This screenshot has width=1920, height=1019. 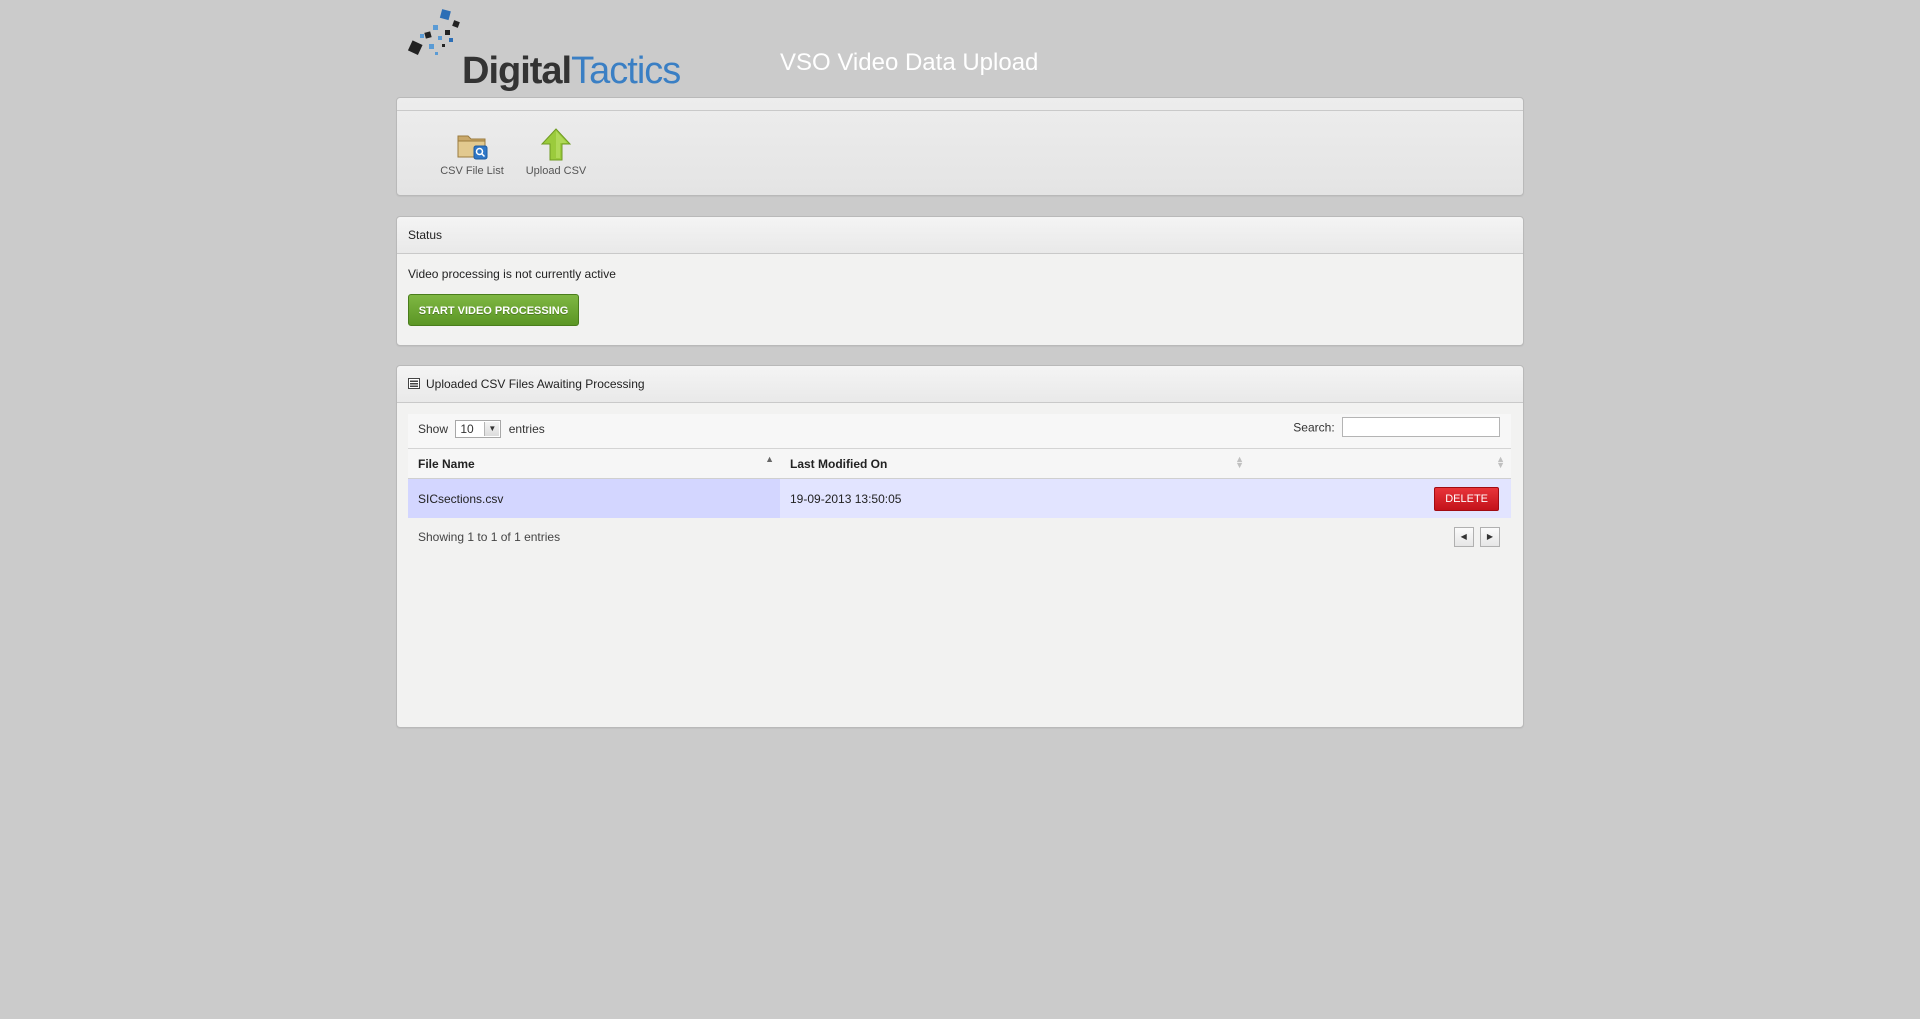 I want to click on status-panel-title: Status, so click(x=960, y=235).